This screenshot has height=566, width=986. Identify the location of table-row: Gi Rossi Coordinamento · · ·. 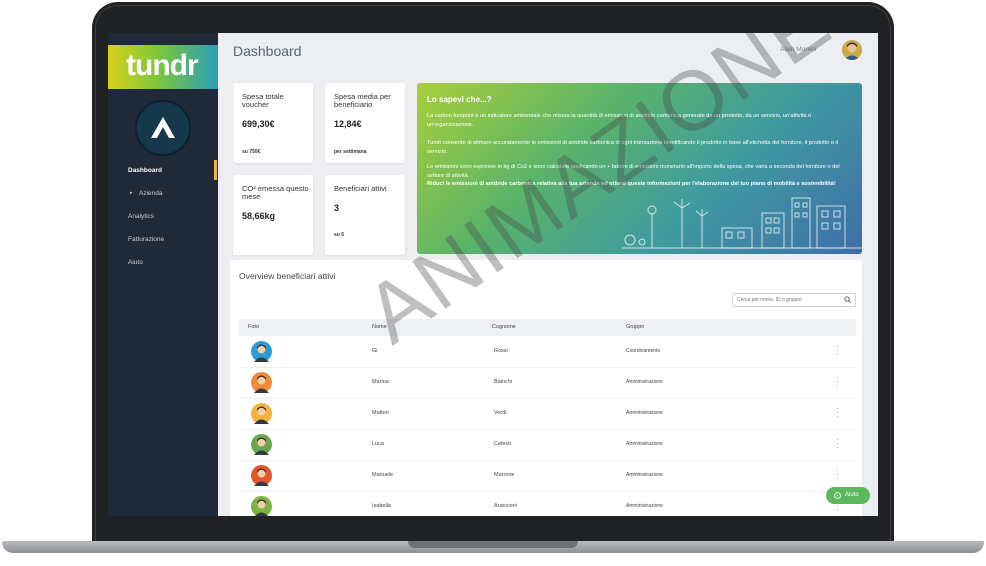
(547, 352).